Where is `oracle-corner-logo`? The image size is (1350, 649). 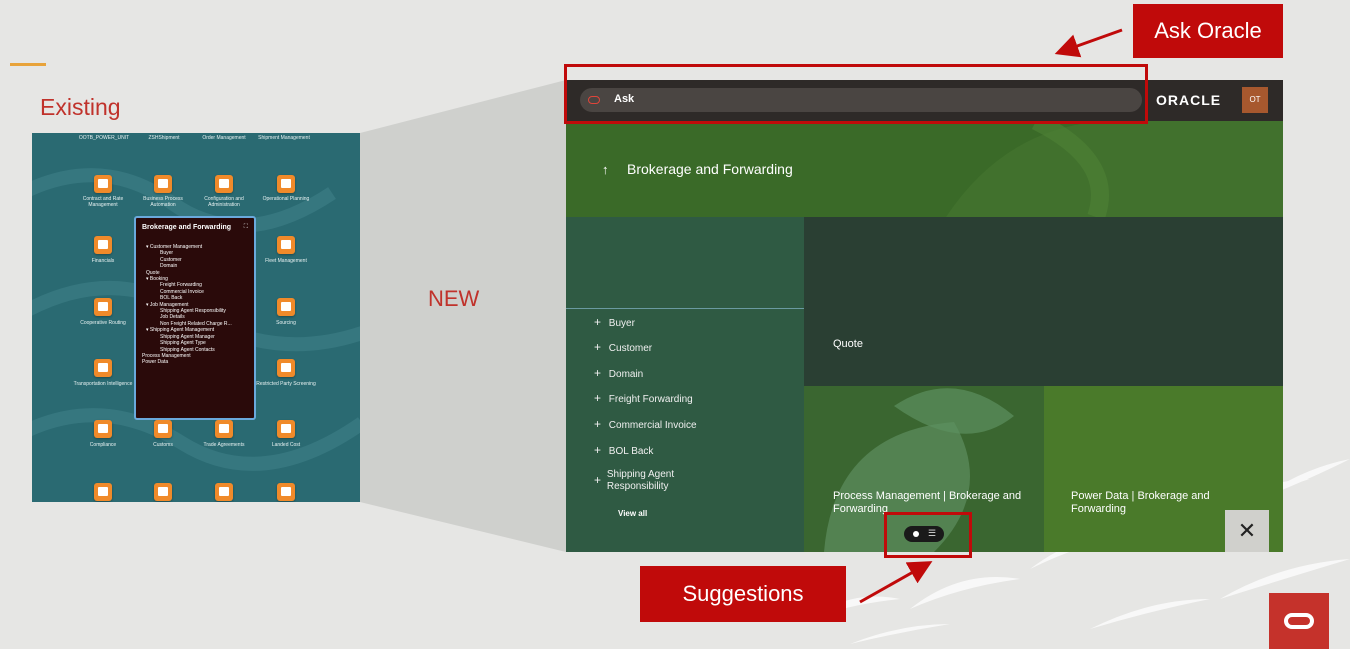 oracle-corner-logo is located at coordinates (1299, 621).